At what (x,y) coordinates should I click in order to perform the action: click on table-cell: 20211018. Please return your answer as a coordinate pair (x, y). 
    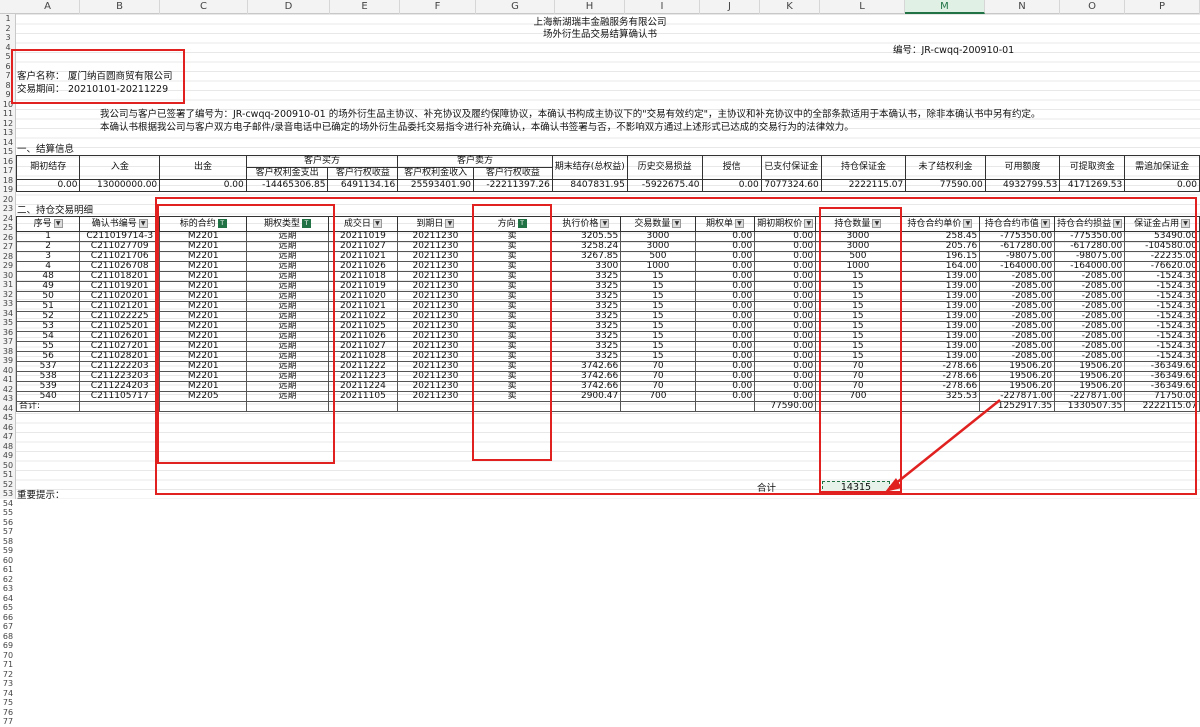
    Looking at the image, I should click on (363, 276).